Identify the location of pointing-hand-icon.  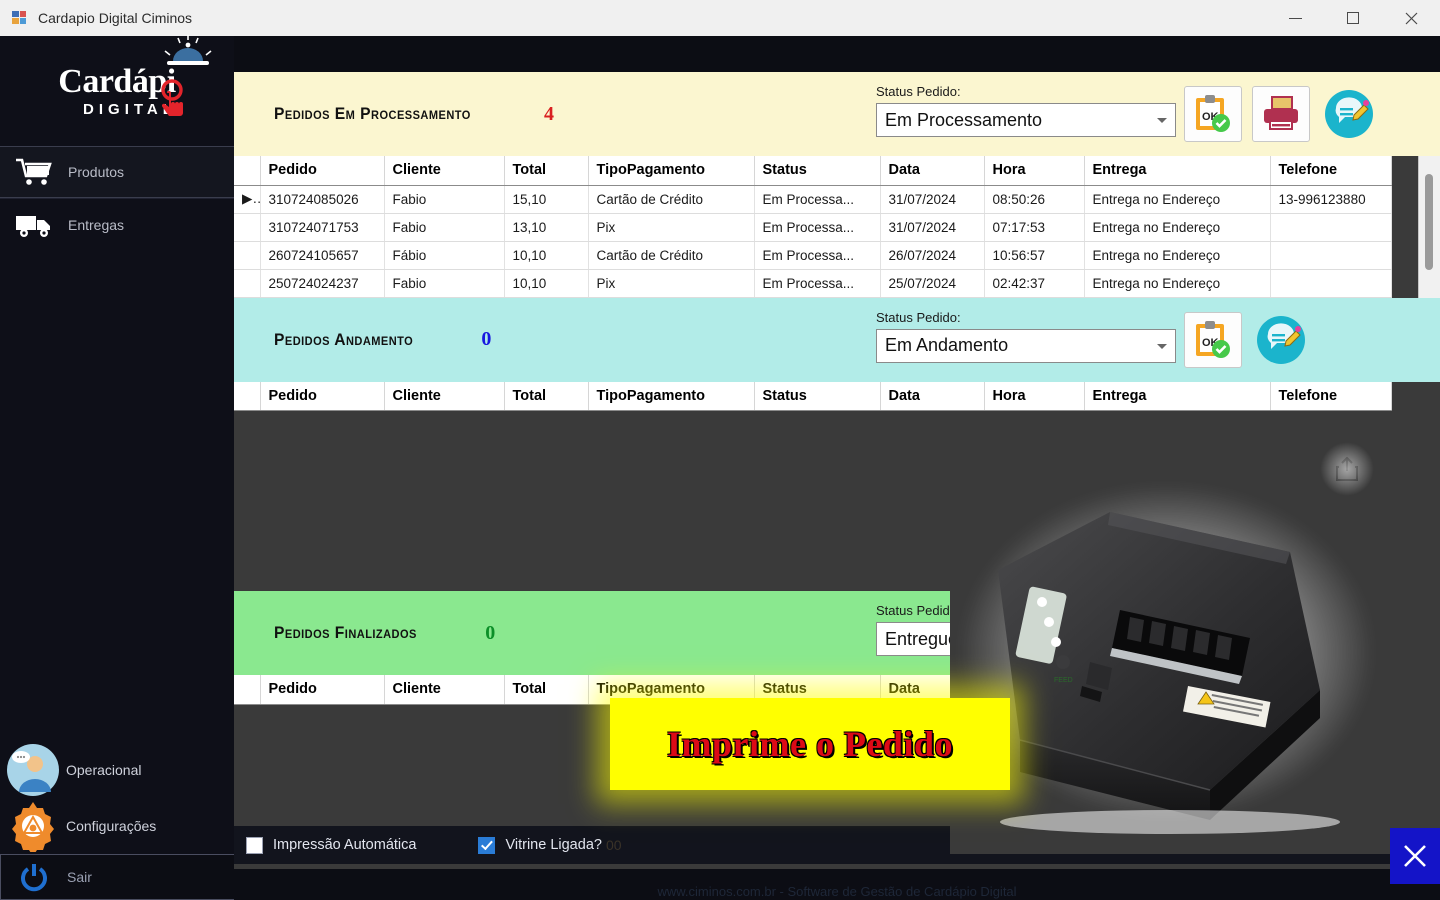
(172, 97).